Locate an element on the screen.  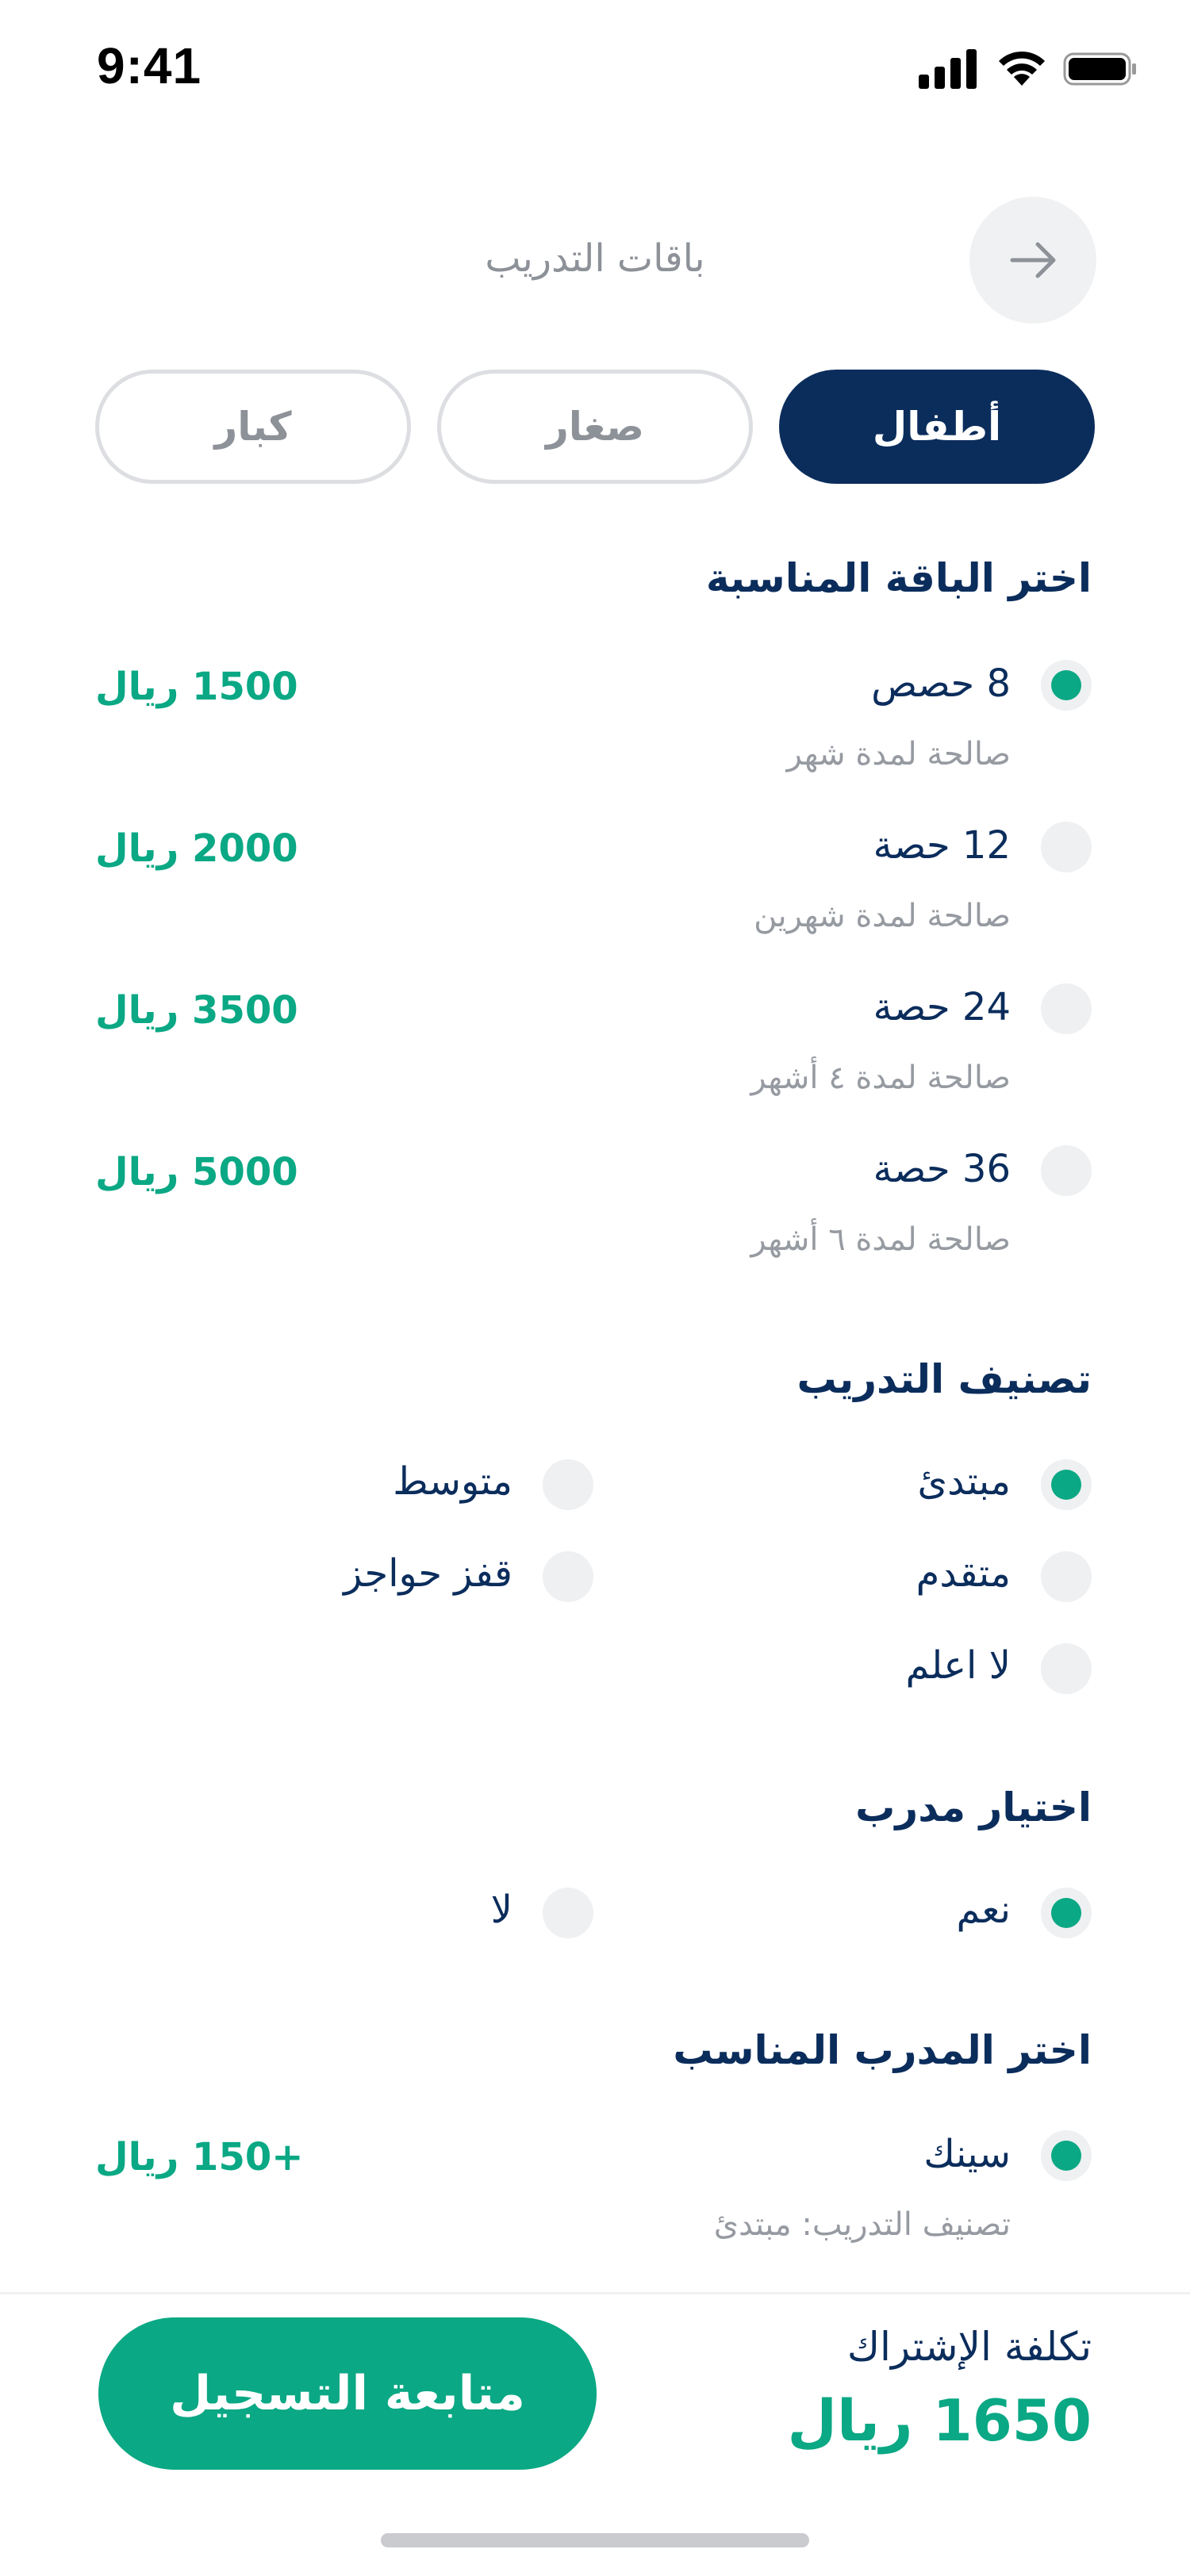
level-label: قفز حواجز is located at coordinates (428, 1573).